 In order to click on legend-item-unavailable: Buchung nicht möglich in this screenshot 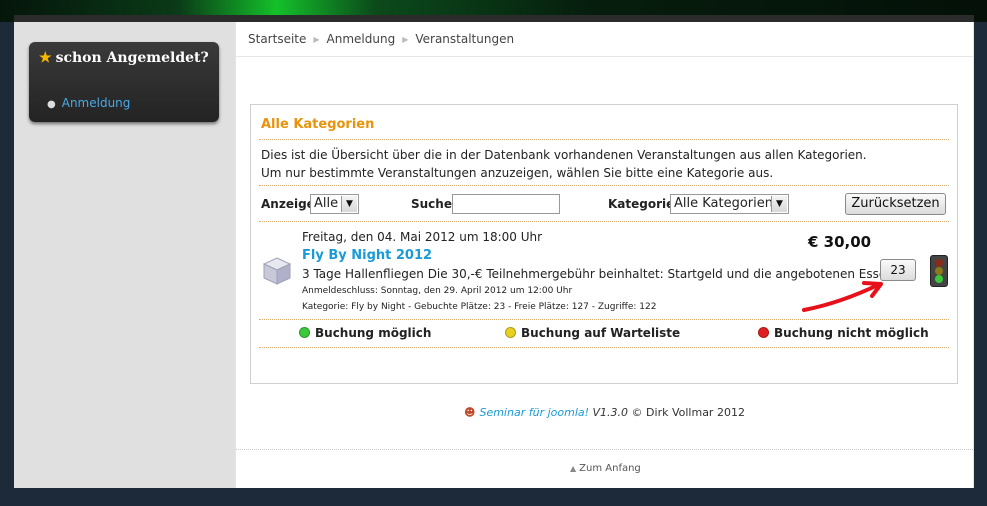, I will do `click(843, 333)`.